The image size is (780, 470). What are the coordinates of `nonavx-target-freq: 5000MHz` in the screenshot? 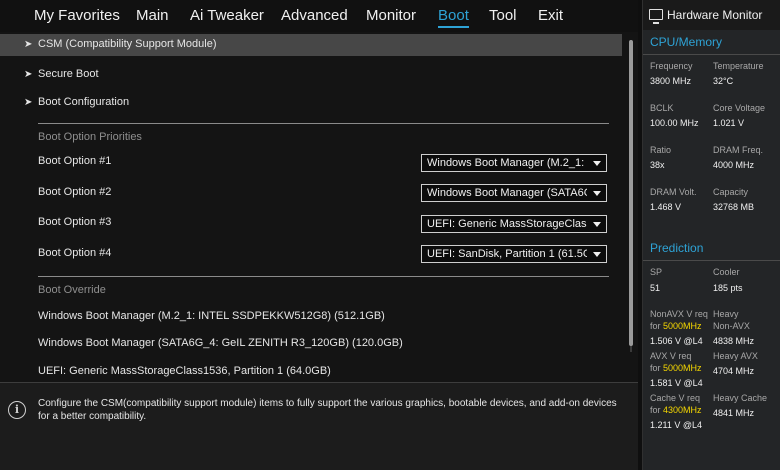 It's located at (682, 326).